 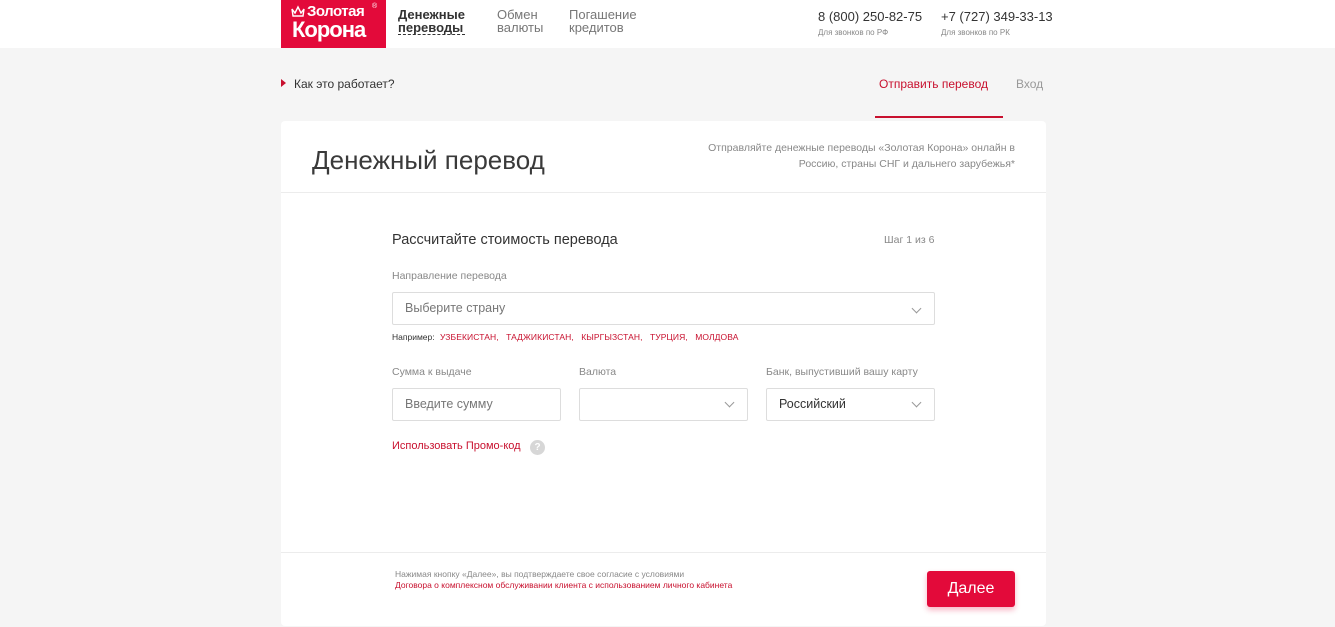 I want to click on amount-input: Введите сумму, so click(x=476, y=404).